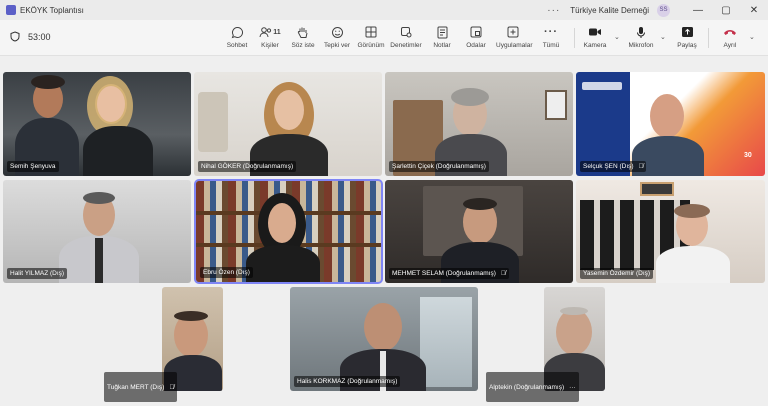  Describe the element at coordinates (371, 32) in the screenshot. I see `view-icon` at that location.